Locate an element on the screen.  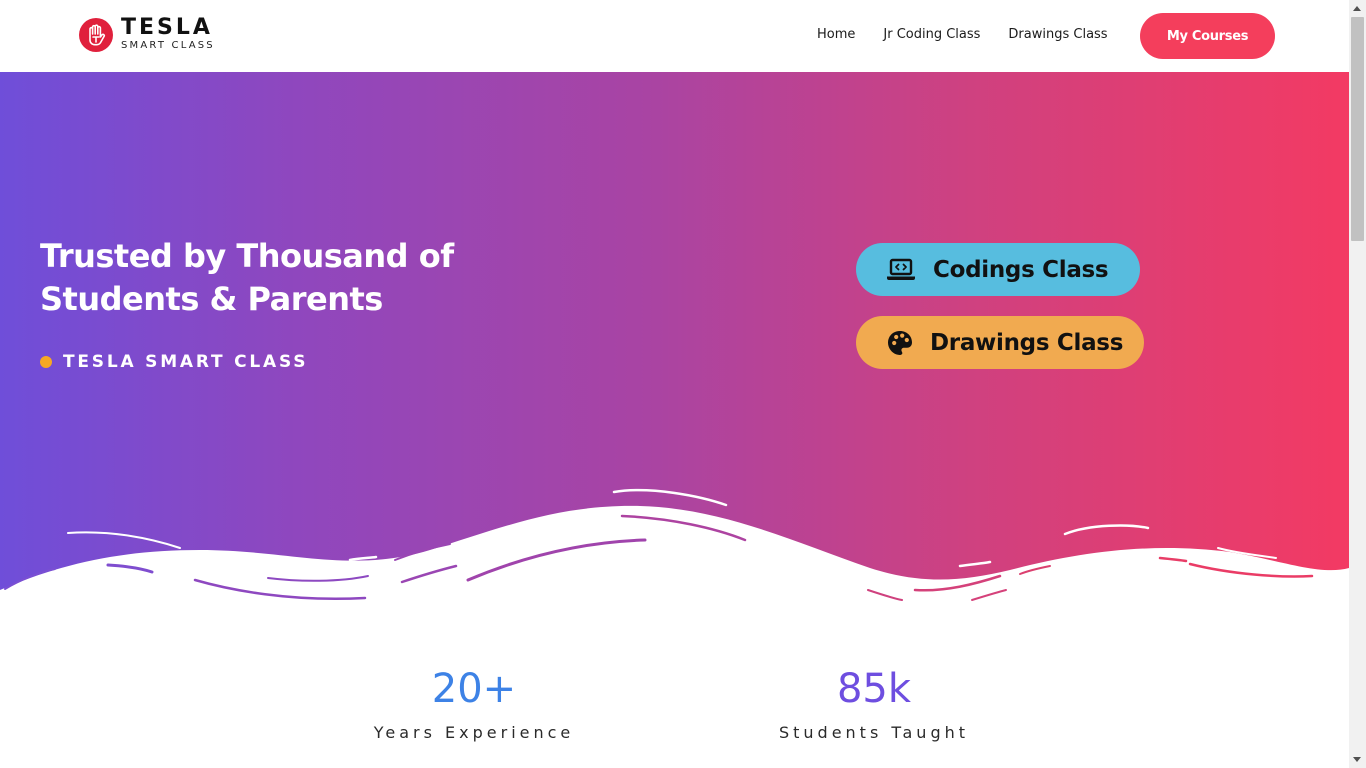
hero-tagline-text: TESLA SMART CLASS is located at coordinates (186, 362).